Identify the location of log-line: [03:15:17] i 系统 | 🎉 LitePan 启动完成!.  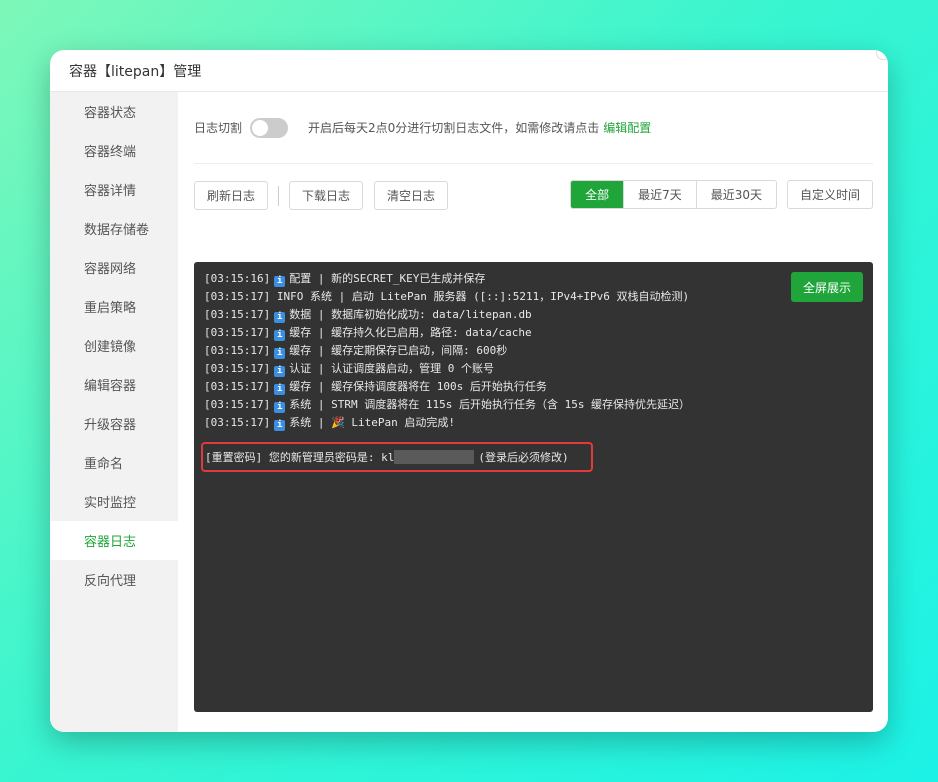
(330, 423).